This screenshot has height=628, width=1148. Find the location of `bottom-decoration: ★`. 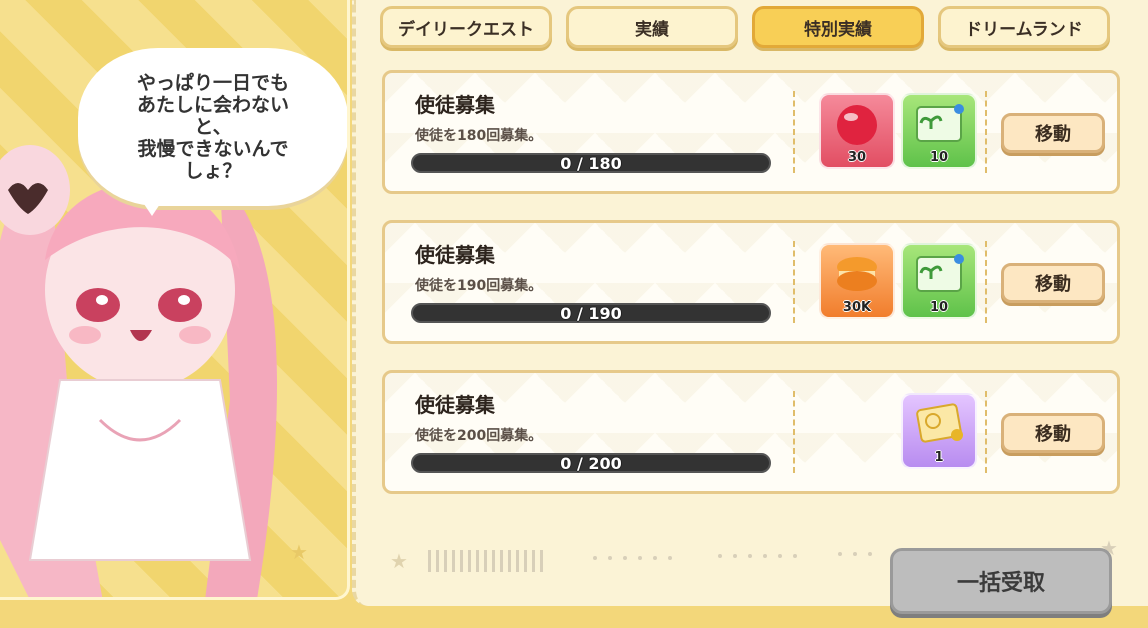

bottom-decoration: ★ is located at coordinates (631, 561).